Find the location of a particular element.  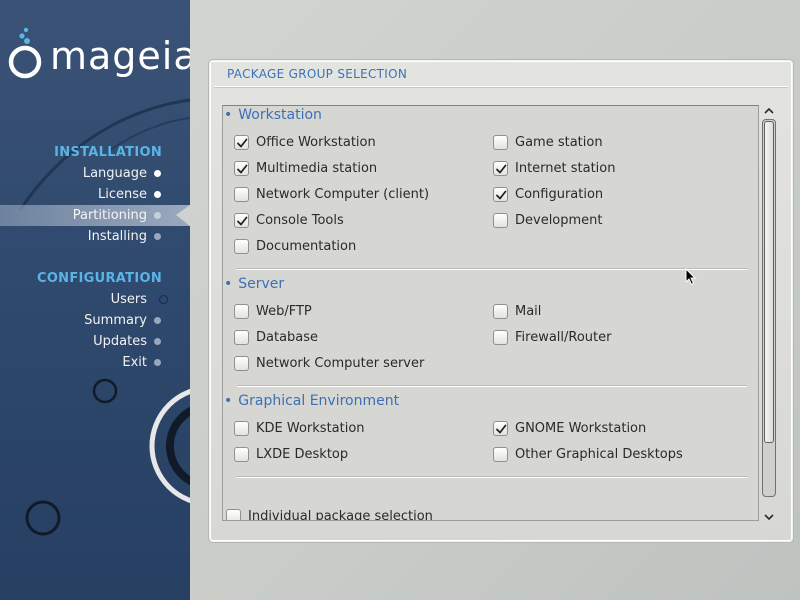

option-kde-workstation: KDE Workstation is located at coordinates (299, 429).